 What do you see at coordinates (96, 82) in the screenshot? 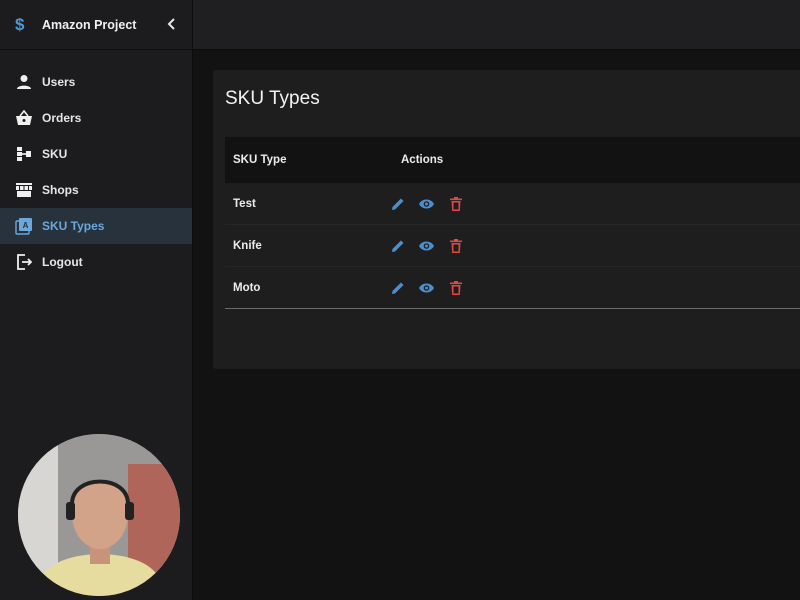
I see `sidebar-item-users: Users` at bounding box center [96, 82].